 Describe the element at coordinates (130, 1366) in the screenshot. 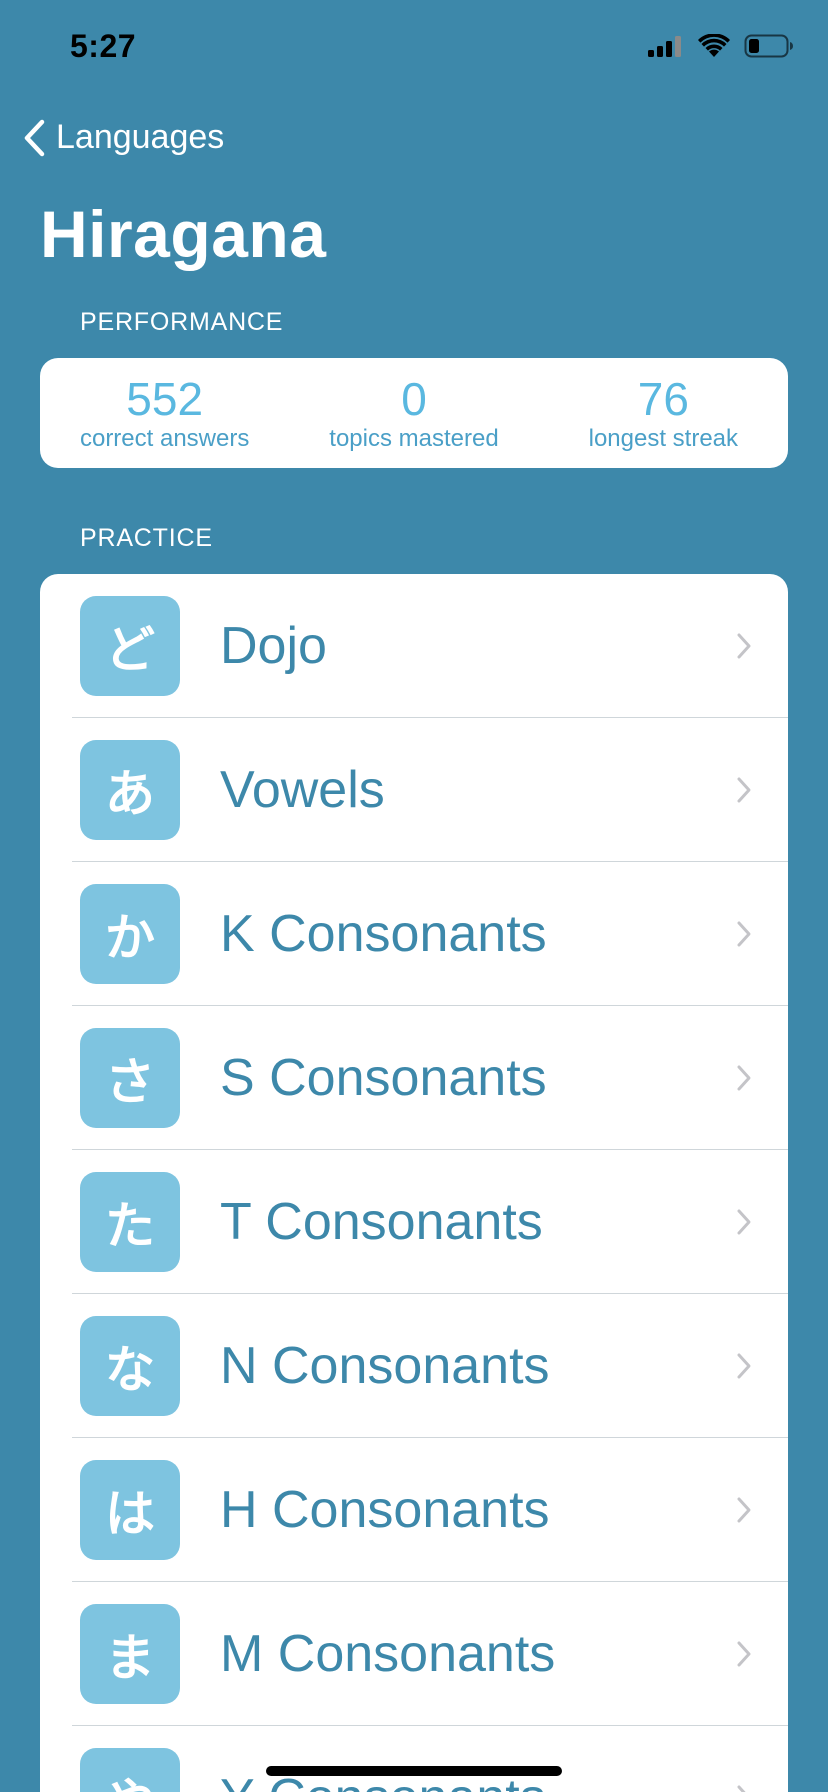

I see `kana-tile-icon: な` at that location.